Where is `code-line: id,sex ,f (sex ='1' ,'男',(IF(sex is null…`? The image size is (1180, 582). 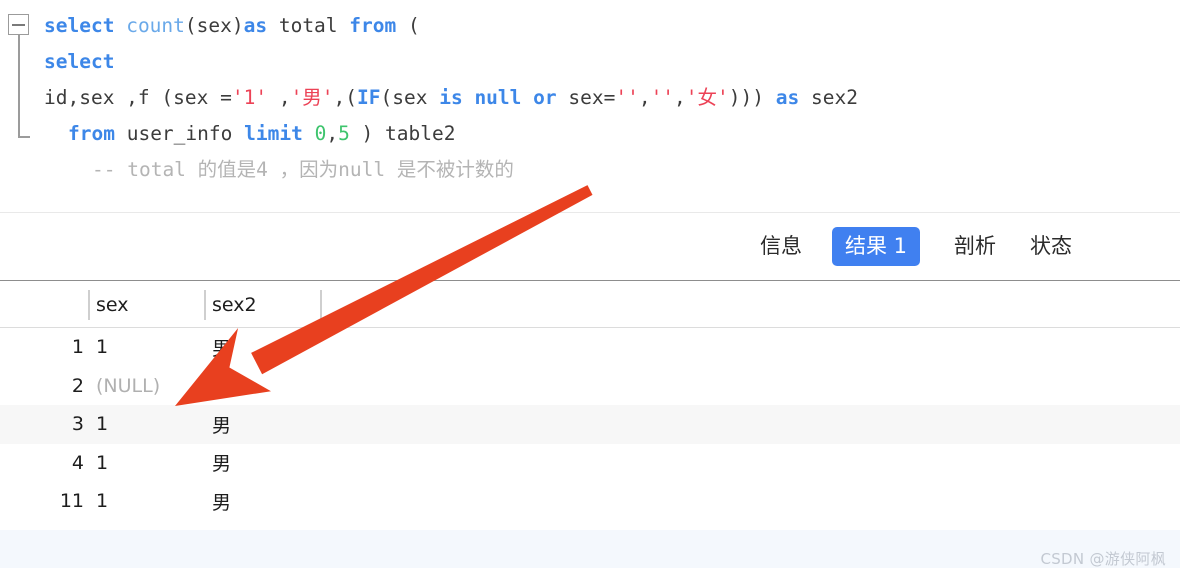 code-line: id,sex ,f (sex ='1' ,'男',(IF(sex is null… is located at coordinates (612, 98).